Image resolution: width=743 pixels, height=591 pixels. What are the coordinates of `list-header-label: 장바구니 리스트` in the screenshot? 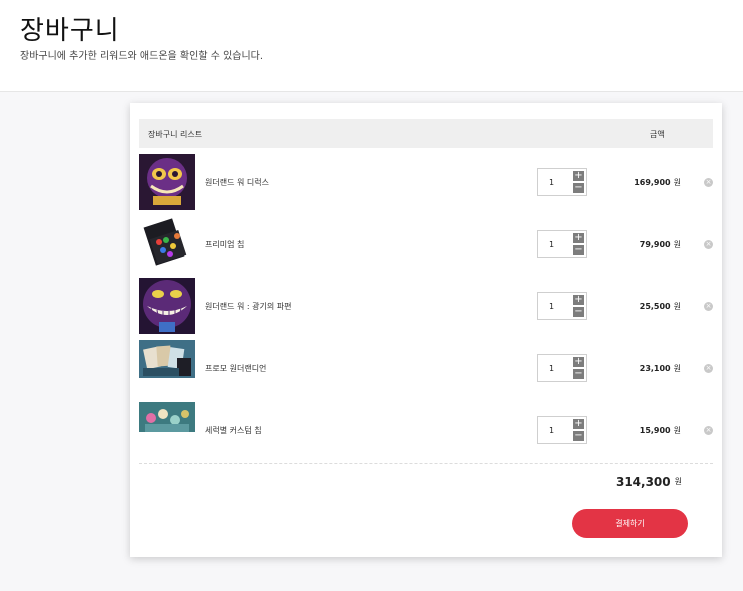 It's located at (175, 134).